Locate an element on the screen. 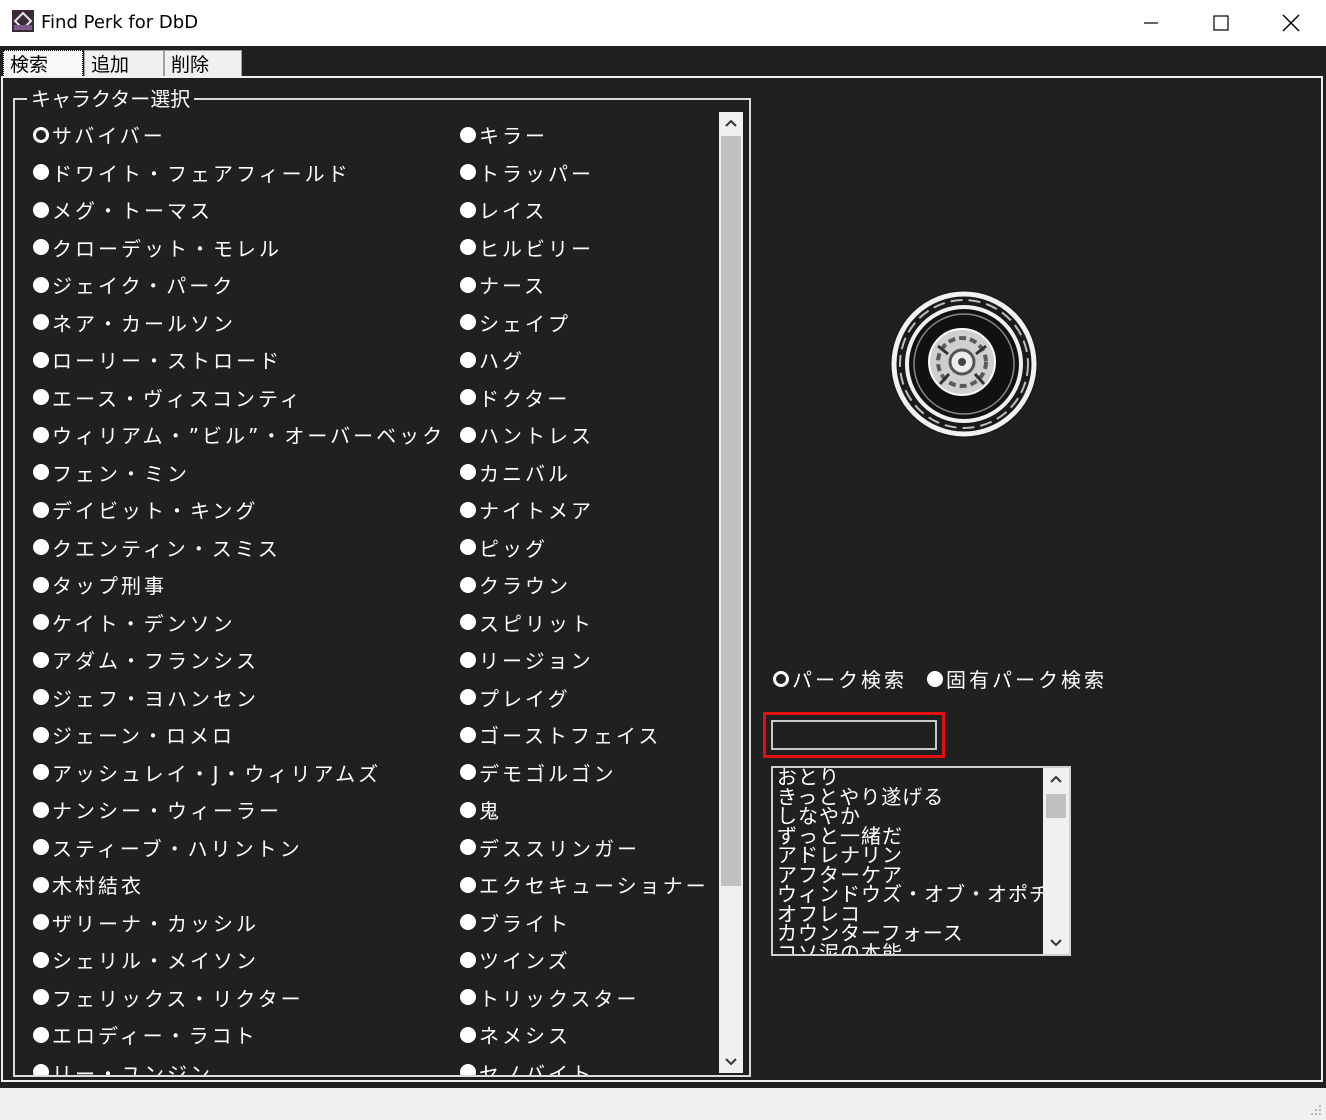 This screenshot has height=1120, width=1326. radio-label: クローデット・モレル is located at coordinates (167, 248).